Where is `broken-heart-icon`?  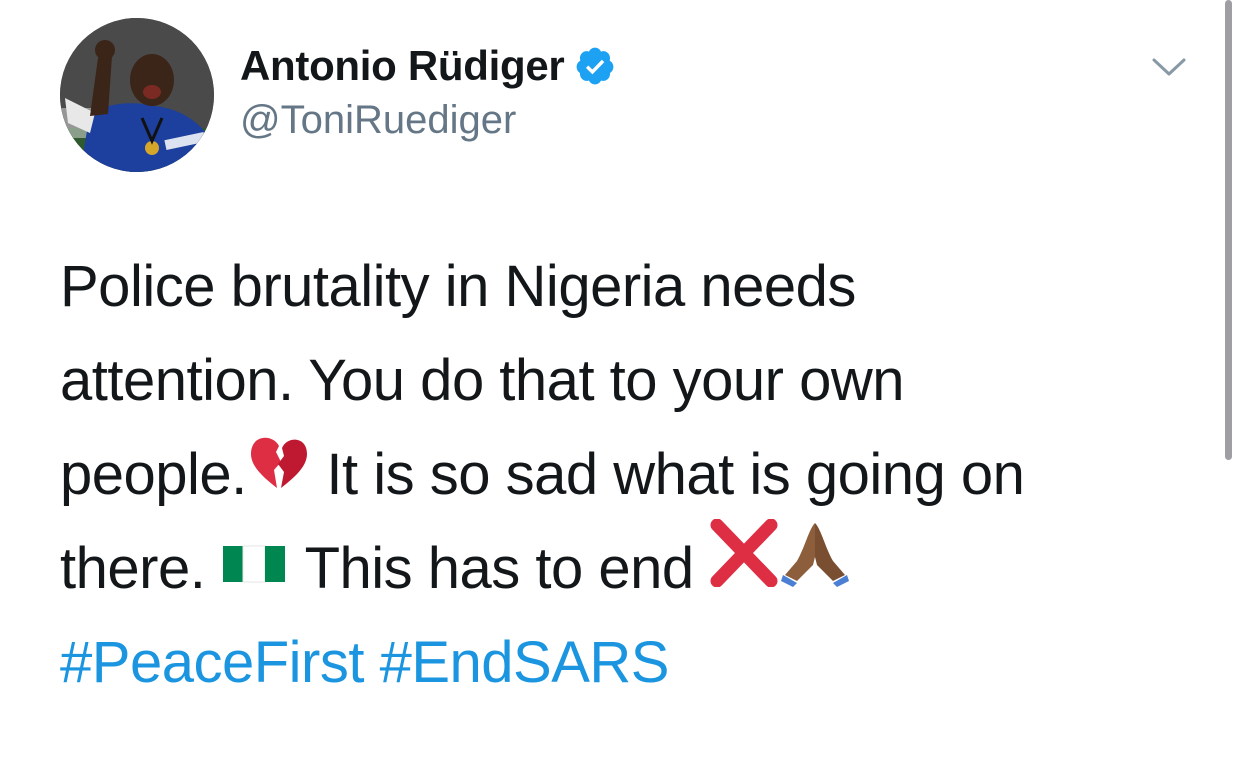 broken-heart-icon is located at coordinates (279, 473).